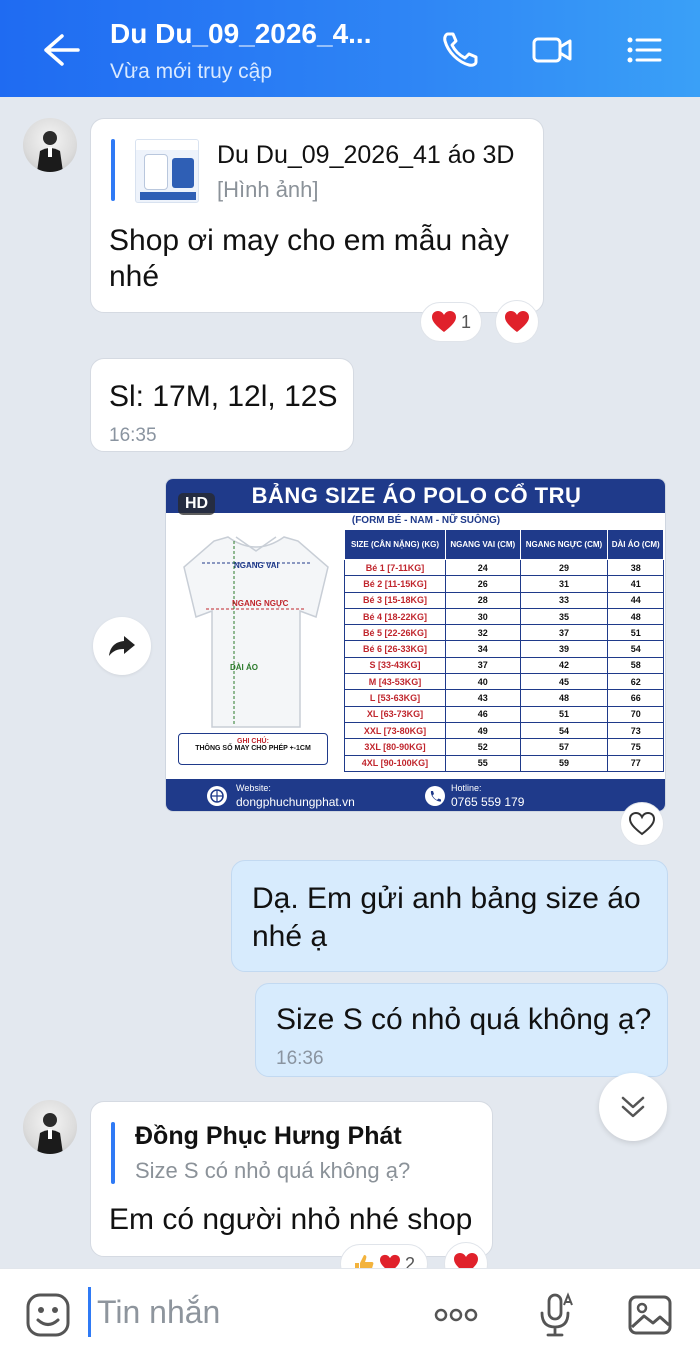  What do you see at coordinates (197, 504) in the screenshot?
I see `hd-badge: HD` at bounding box center [197, 504].